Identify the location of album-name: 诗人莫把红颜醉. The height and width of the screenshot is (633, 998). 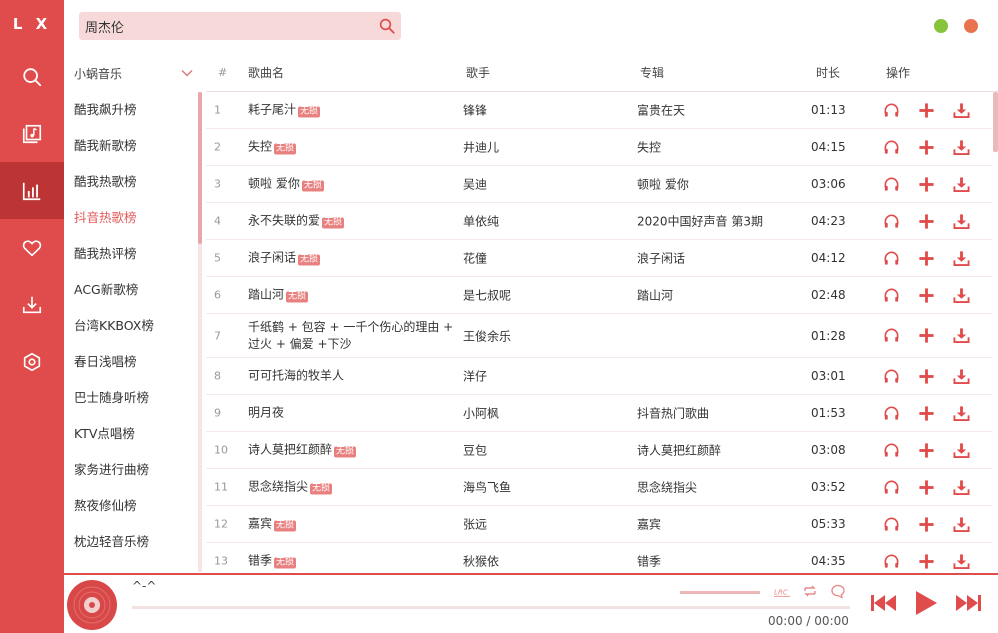
(679, 450).